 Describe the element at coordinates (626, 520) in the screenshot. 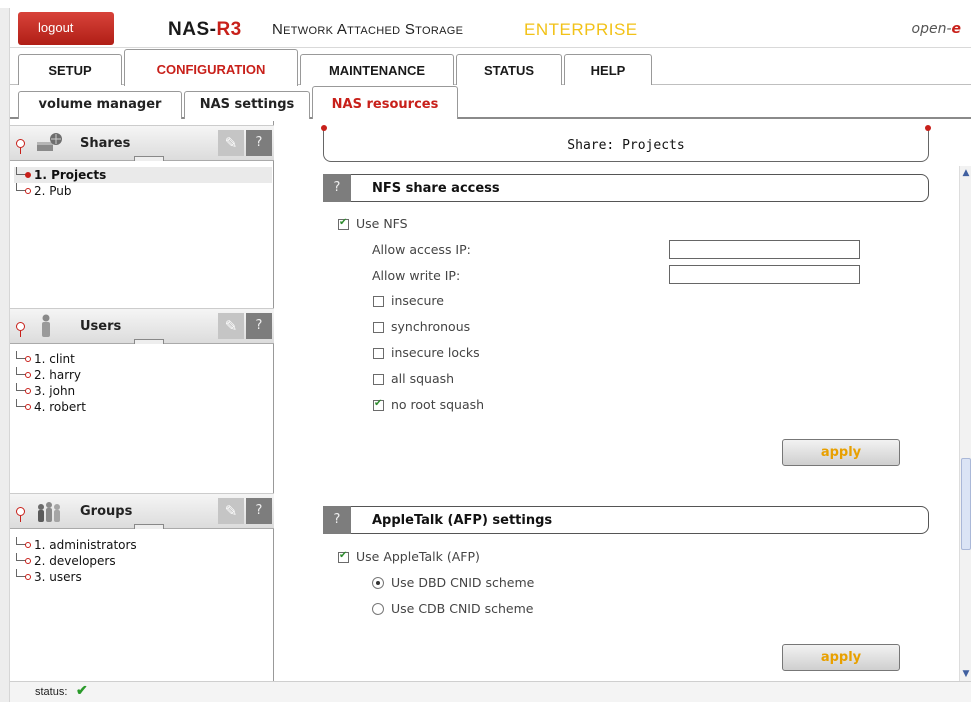

I see `afp-panel-header: ? AppleTalk (AFP) settings` at that location.